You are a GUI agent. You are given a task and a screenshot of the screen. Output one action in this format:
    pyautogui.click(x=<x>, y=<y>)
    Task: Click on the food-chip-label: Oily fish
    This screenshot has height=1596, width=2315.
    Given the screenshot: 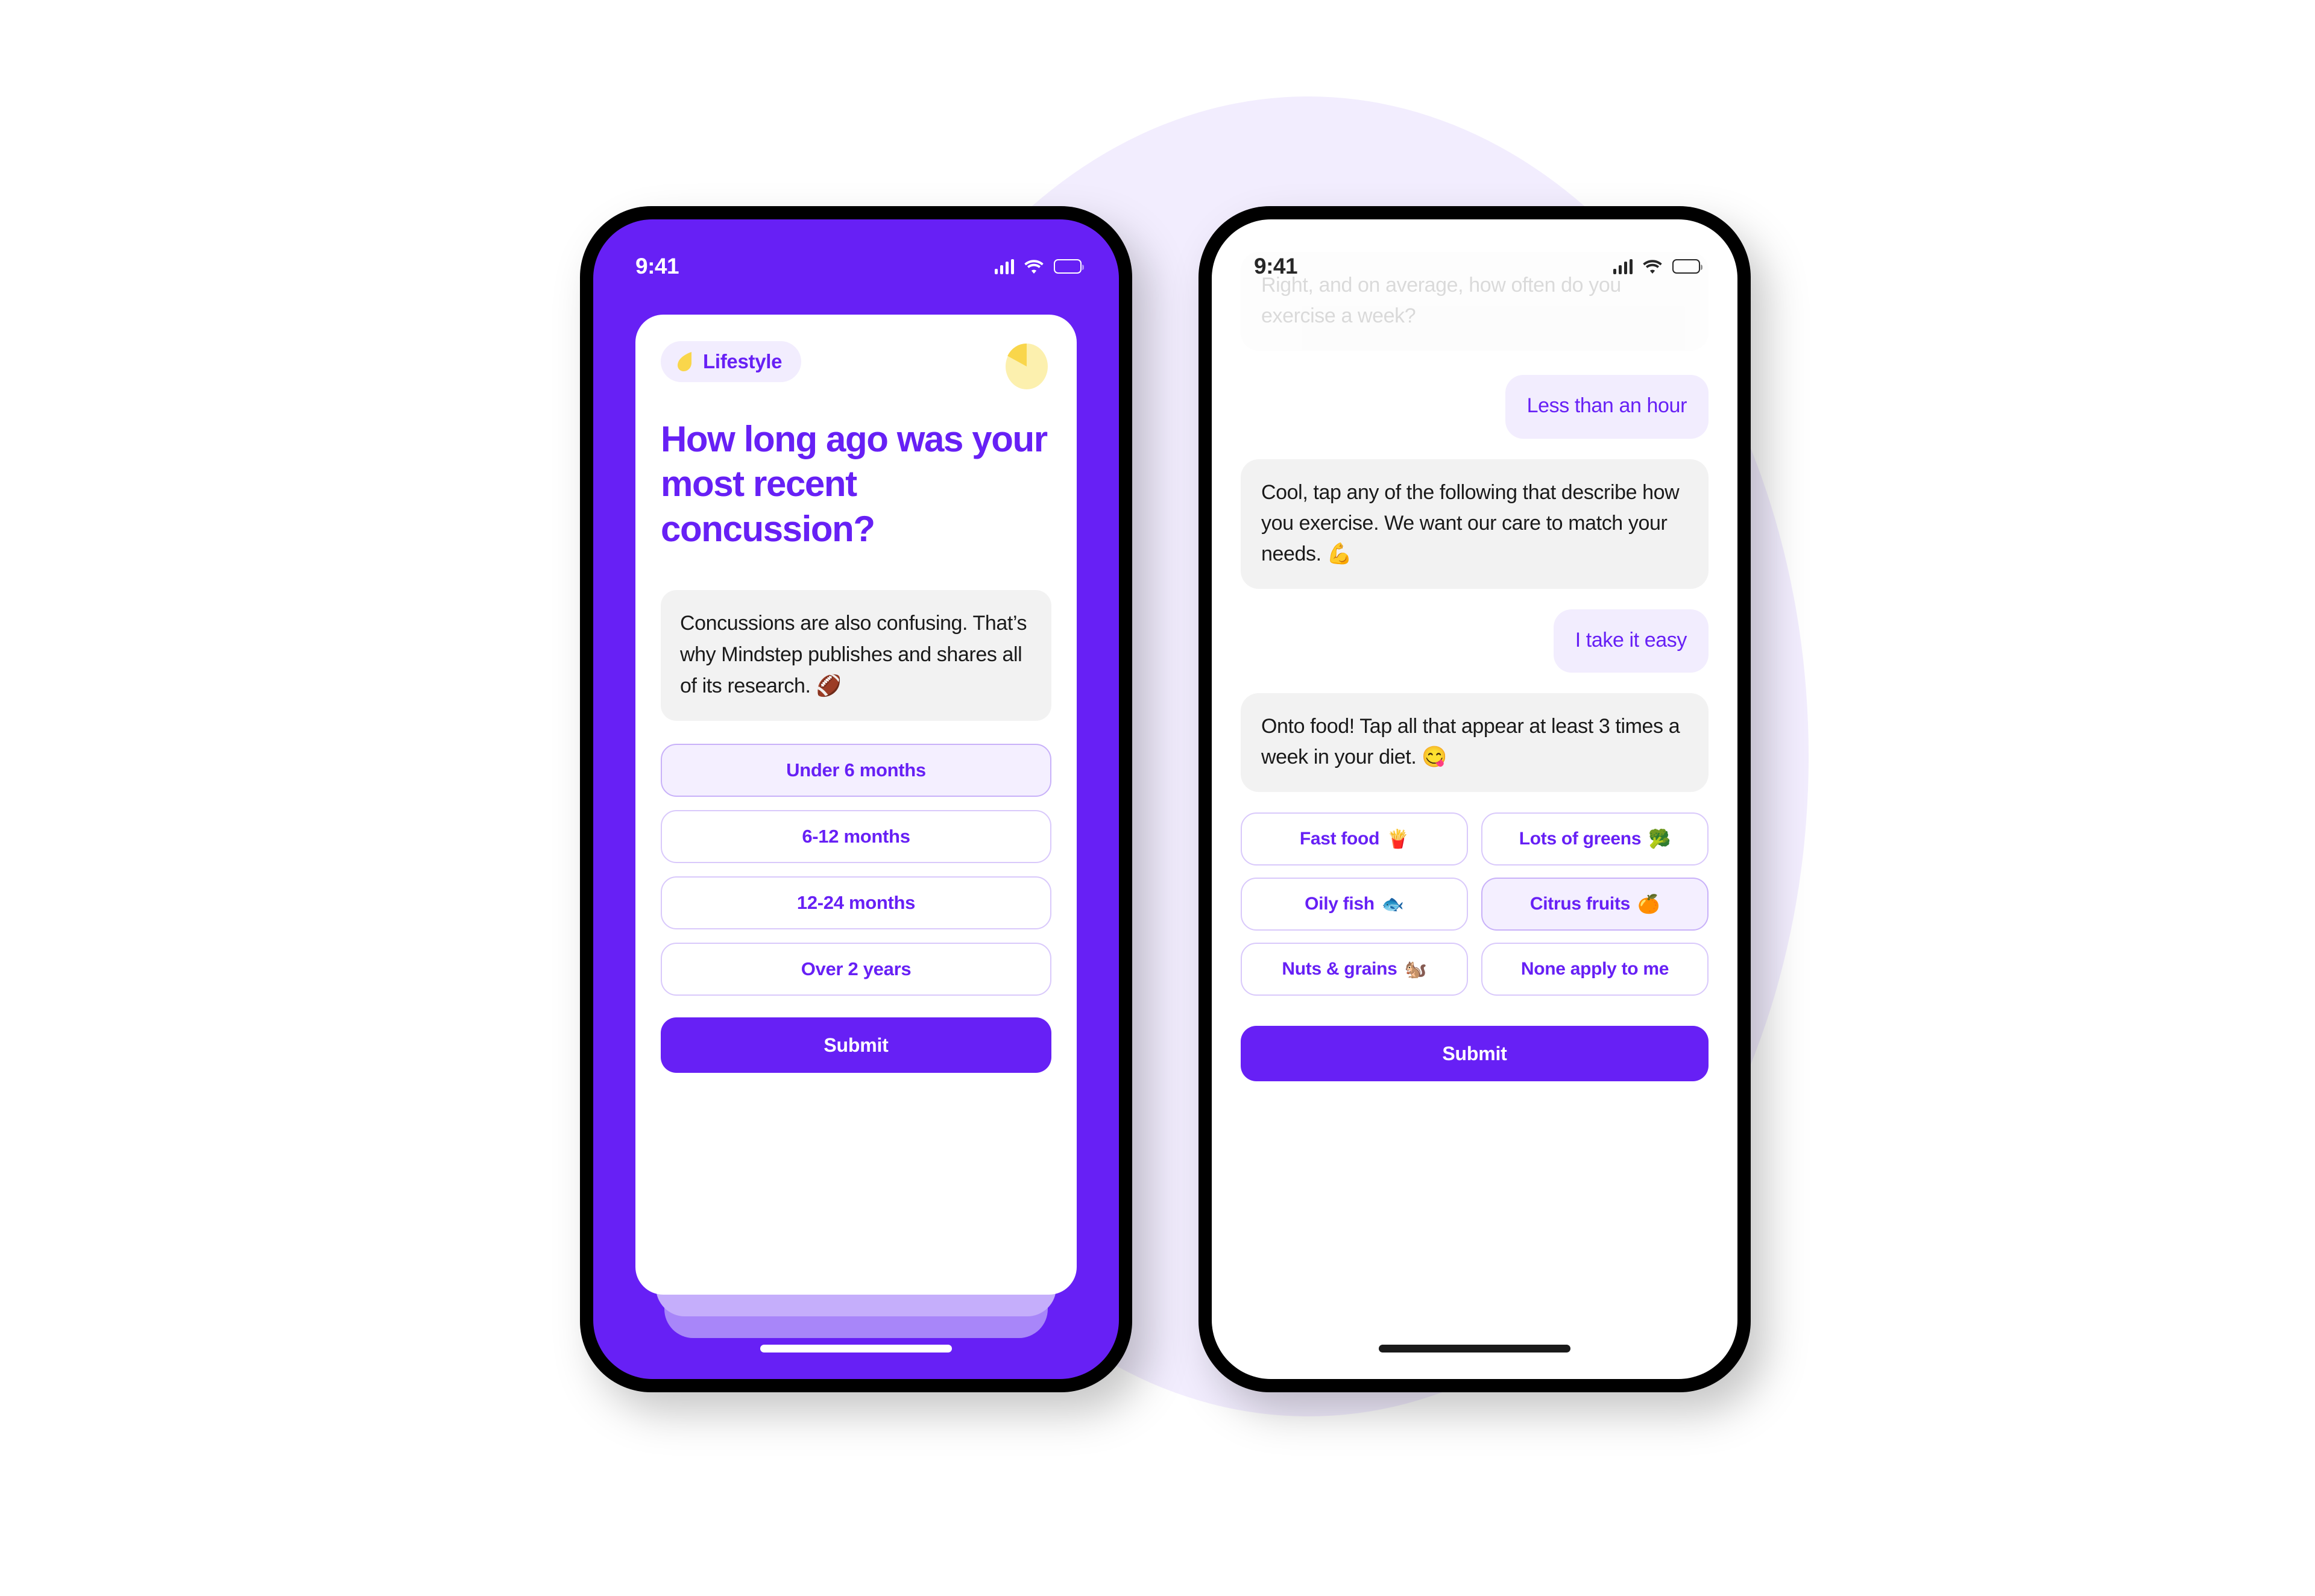 What is the action you would take?
    pyautogui.click(x=1340, y=904)
    